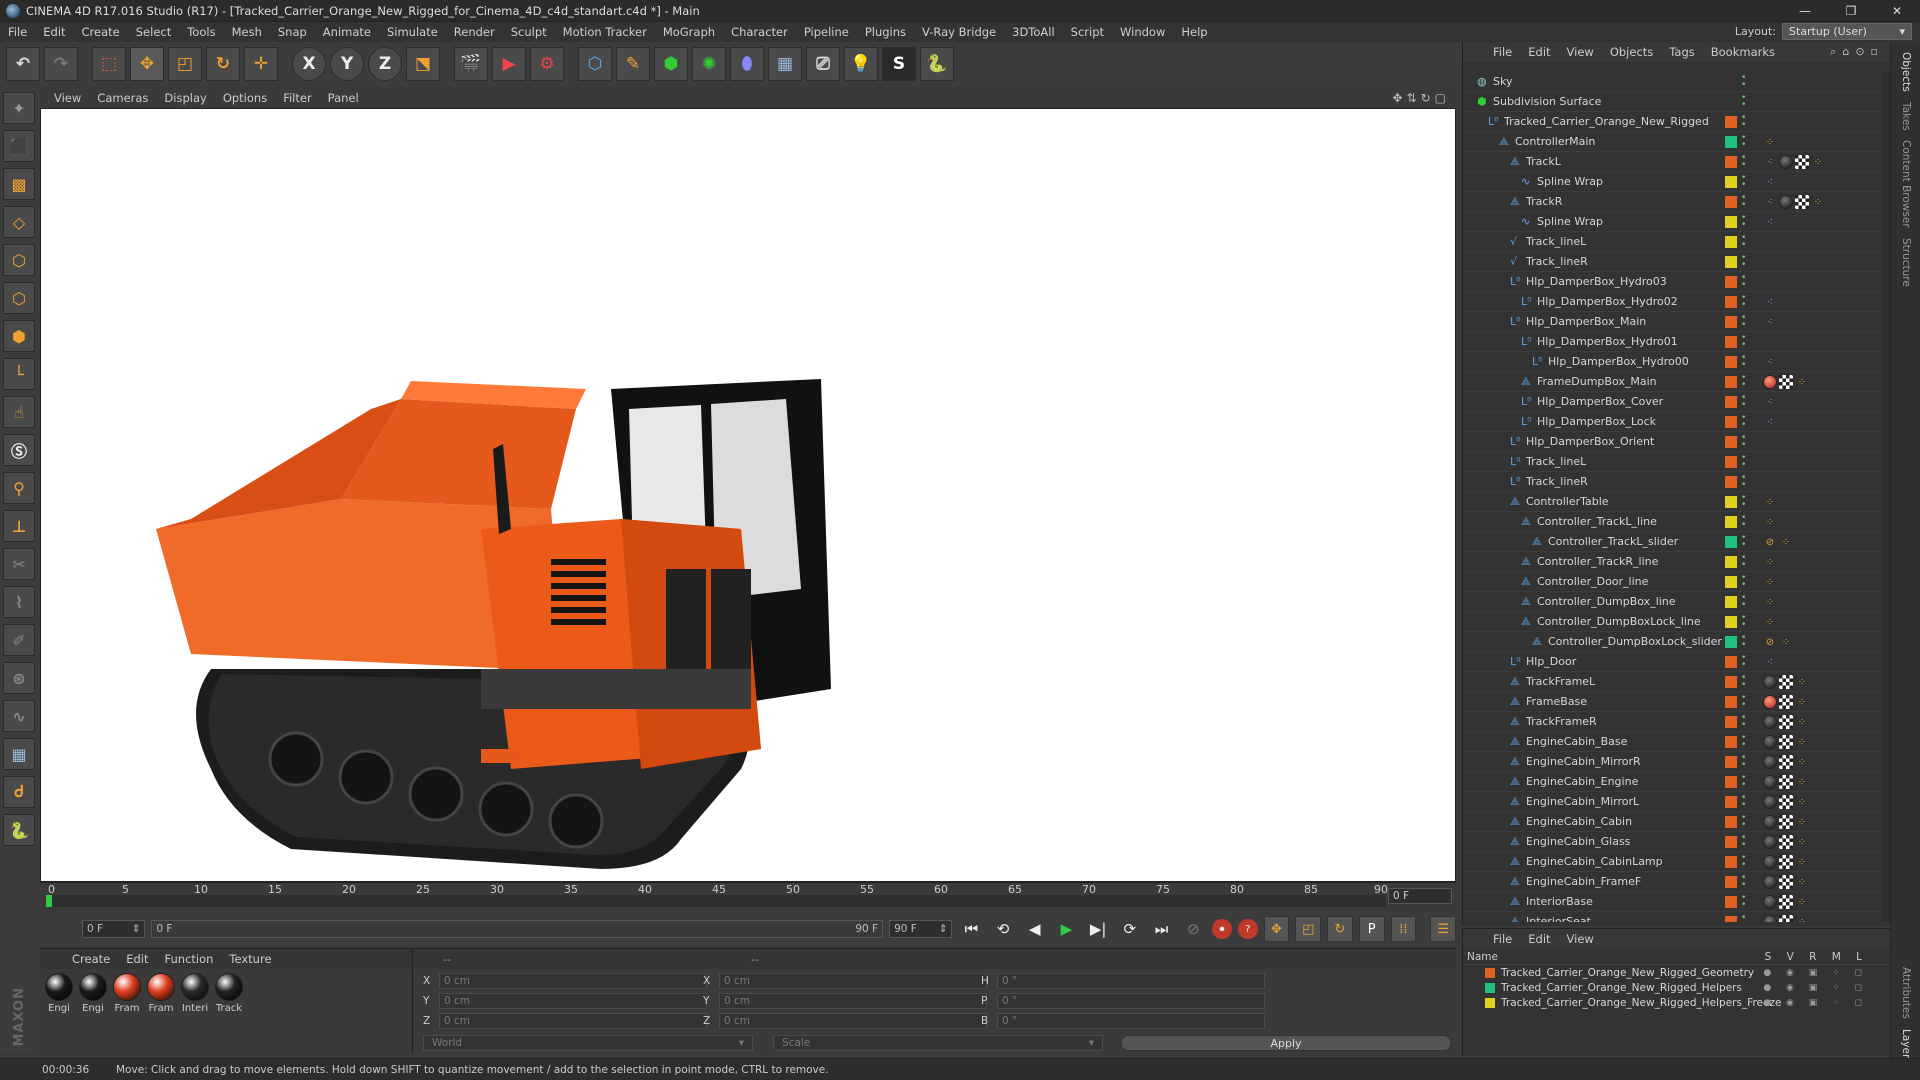 This screenshot has width=1920, height=1080. I want to click on protection-tag-icon: ⊘, so click(1770, 642).